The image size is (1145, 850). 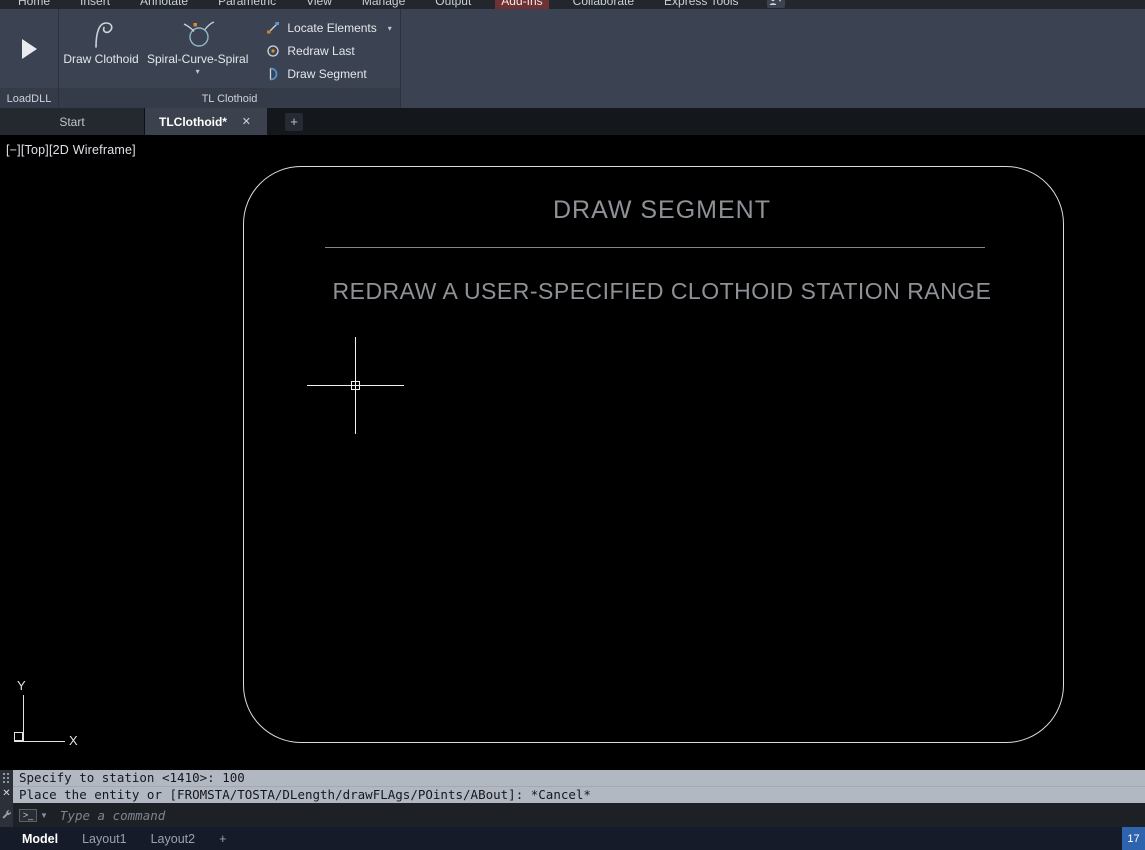 What do you see at coordinates (572, 838) in the screenshot?
I see `status-bar: Model Layout1 Layout2 + 17` at bounding box center [572, 838].